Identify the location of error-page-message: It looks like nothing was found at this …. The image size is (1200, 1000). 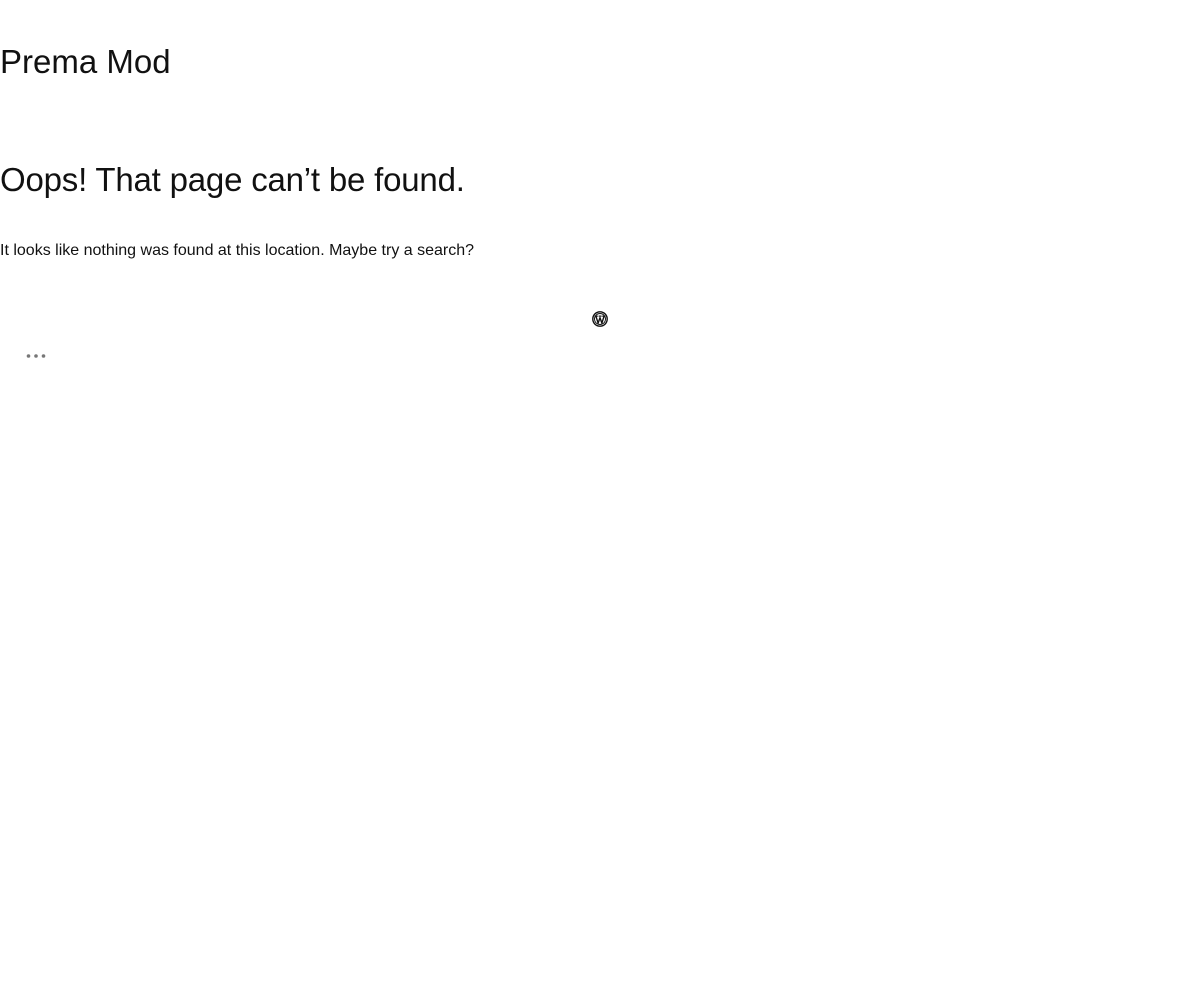
(237, 250).